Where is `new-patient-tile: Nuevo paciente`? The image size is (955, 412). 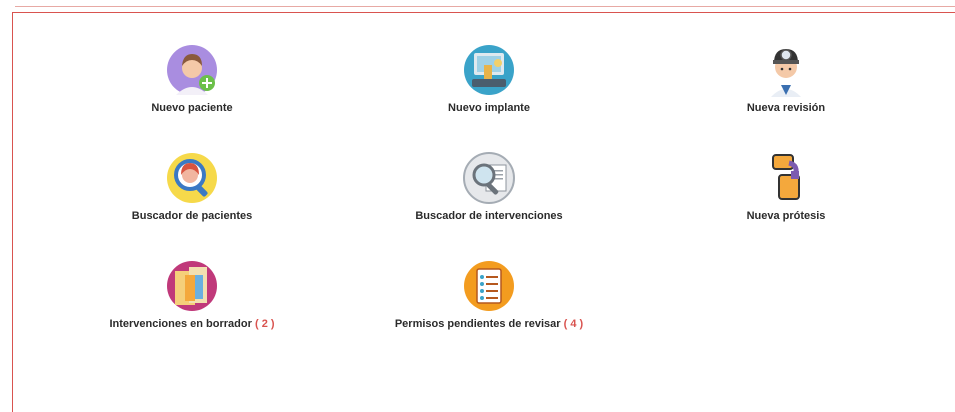 new-patient-tile: Nuevo paciente is located at coordinates (192, 78).